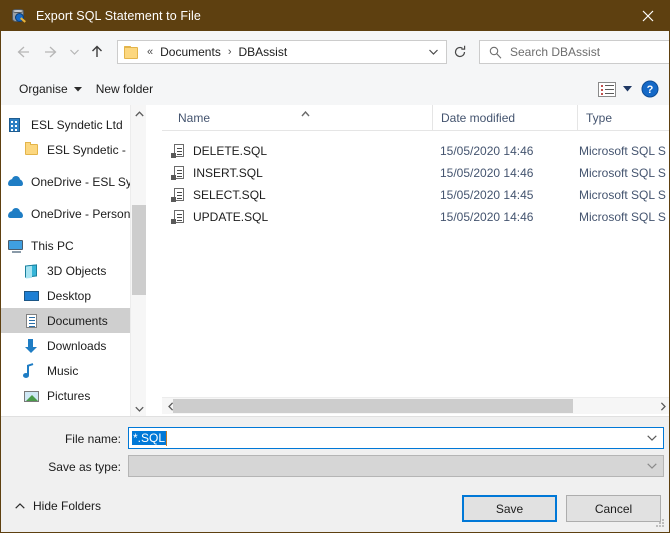 The height and width of the screenshot is (533, 670). What do you see at coordinates (150, 52) in the screenshot?
I see `address-overflow: «` at bounding box center [150, 52].